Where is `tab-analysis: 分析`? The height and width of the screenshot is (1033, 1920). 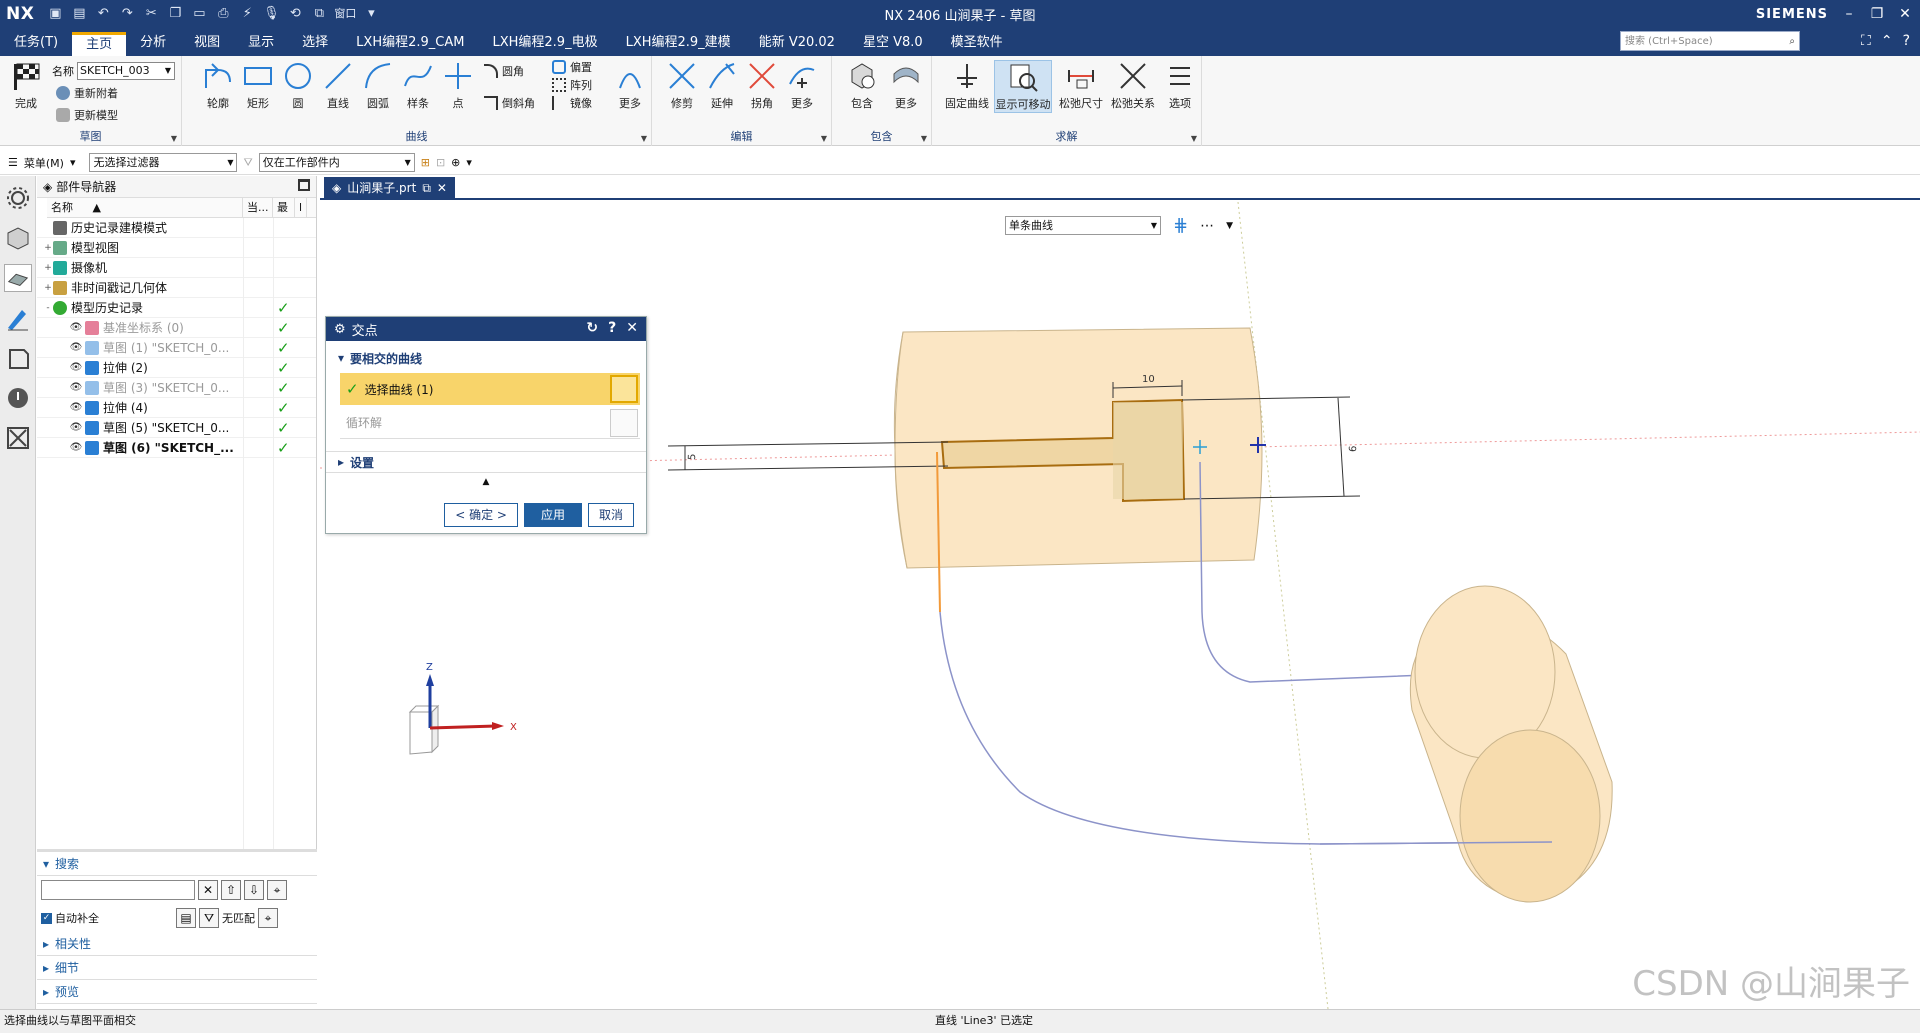
tab-analysis: 分析 is located at coordinates (153, 44).